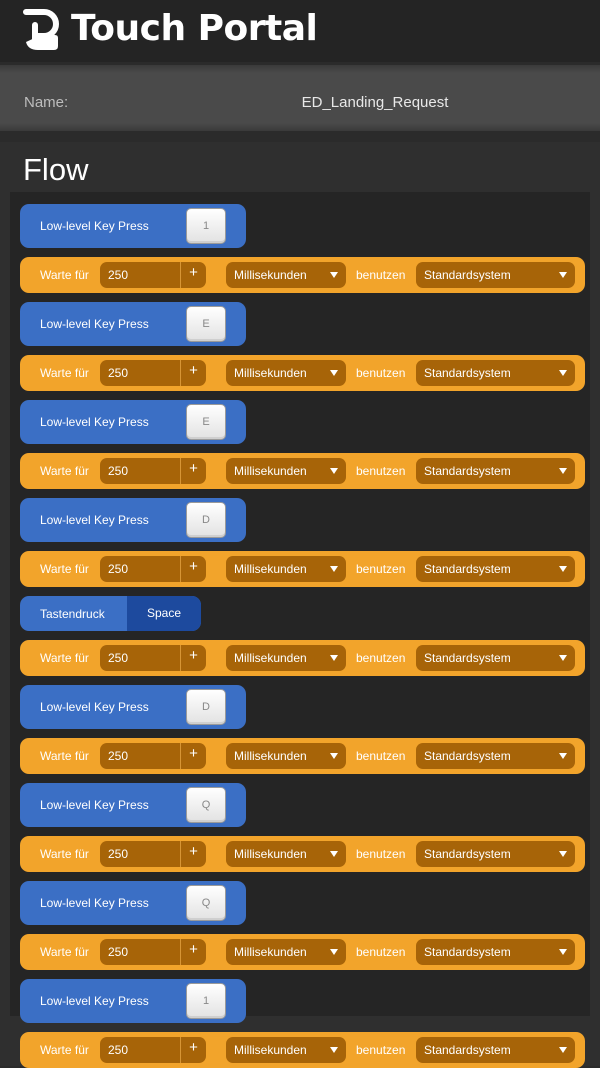 The height and width of the screenshot is (1068, 600). What do you see at coordinates (110, 613) in the screenshot?
I see `key-tap-action: Tastendruck Space` at bounding box center [110, 613].